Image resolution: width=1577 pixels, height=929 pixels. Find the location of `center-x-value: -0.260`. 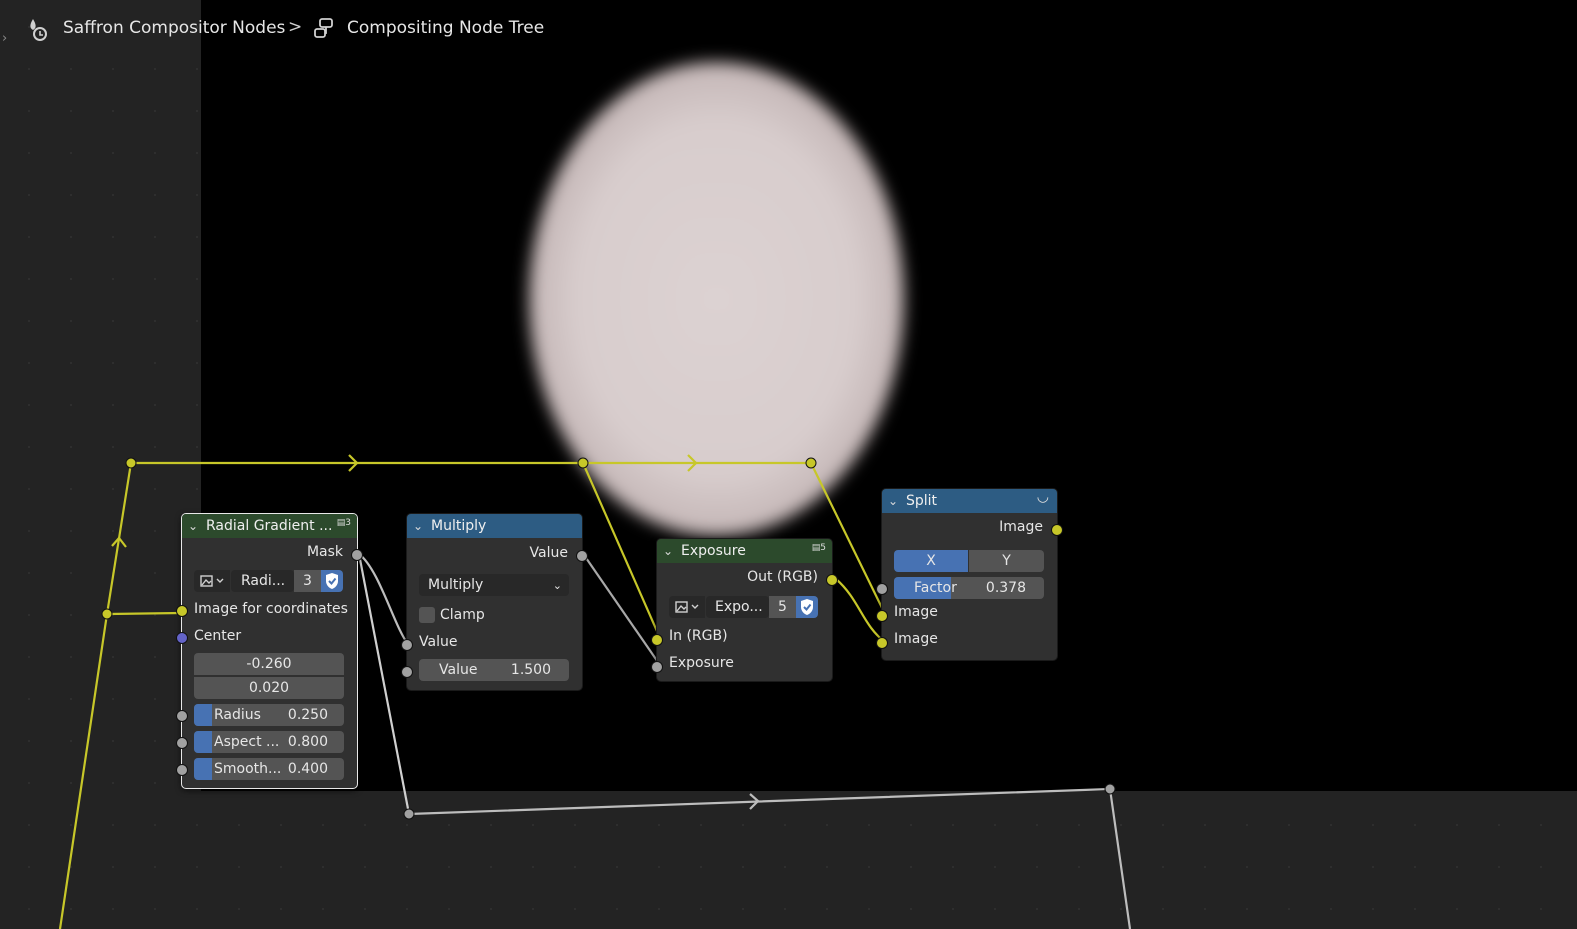

center-x-value: -0.260 is located at coordinates (269, 664).